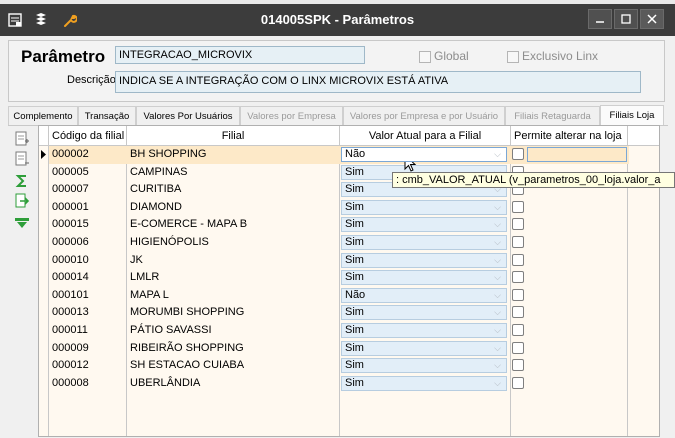 The image size is (675, 438). I want to click on cell-codigo-filial: 000001, so click(89, 208).